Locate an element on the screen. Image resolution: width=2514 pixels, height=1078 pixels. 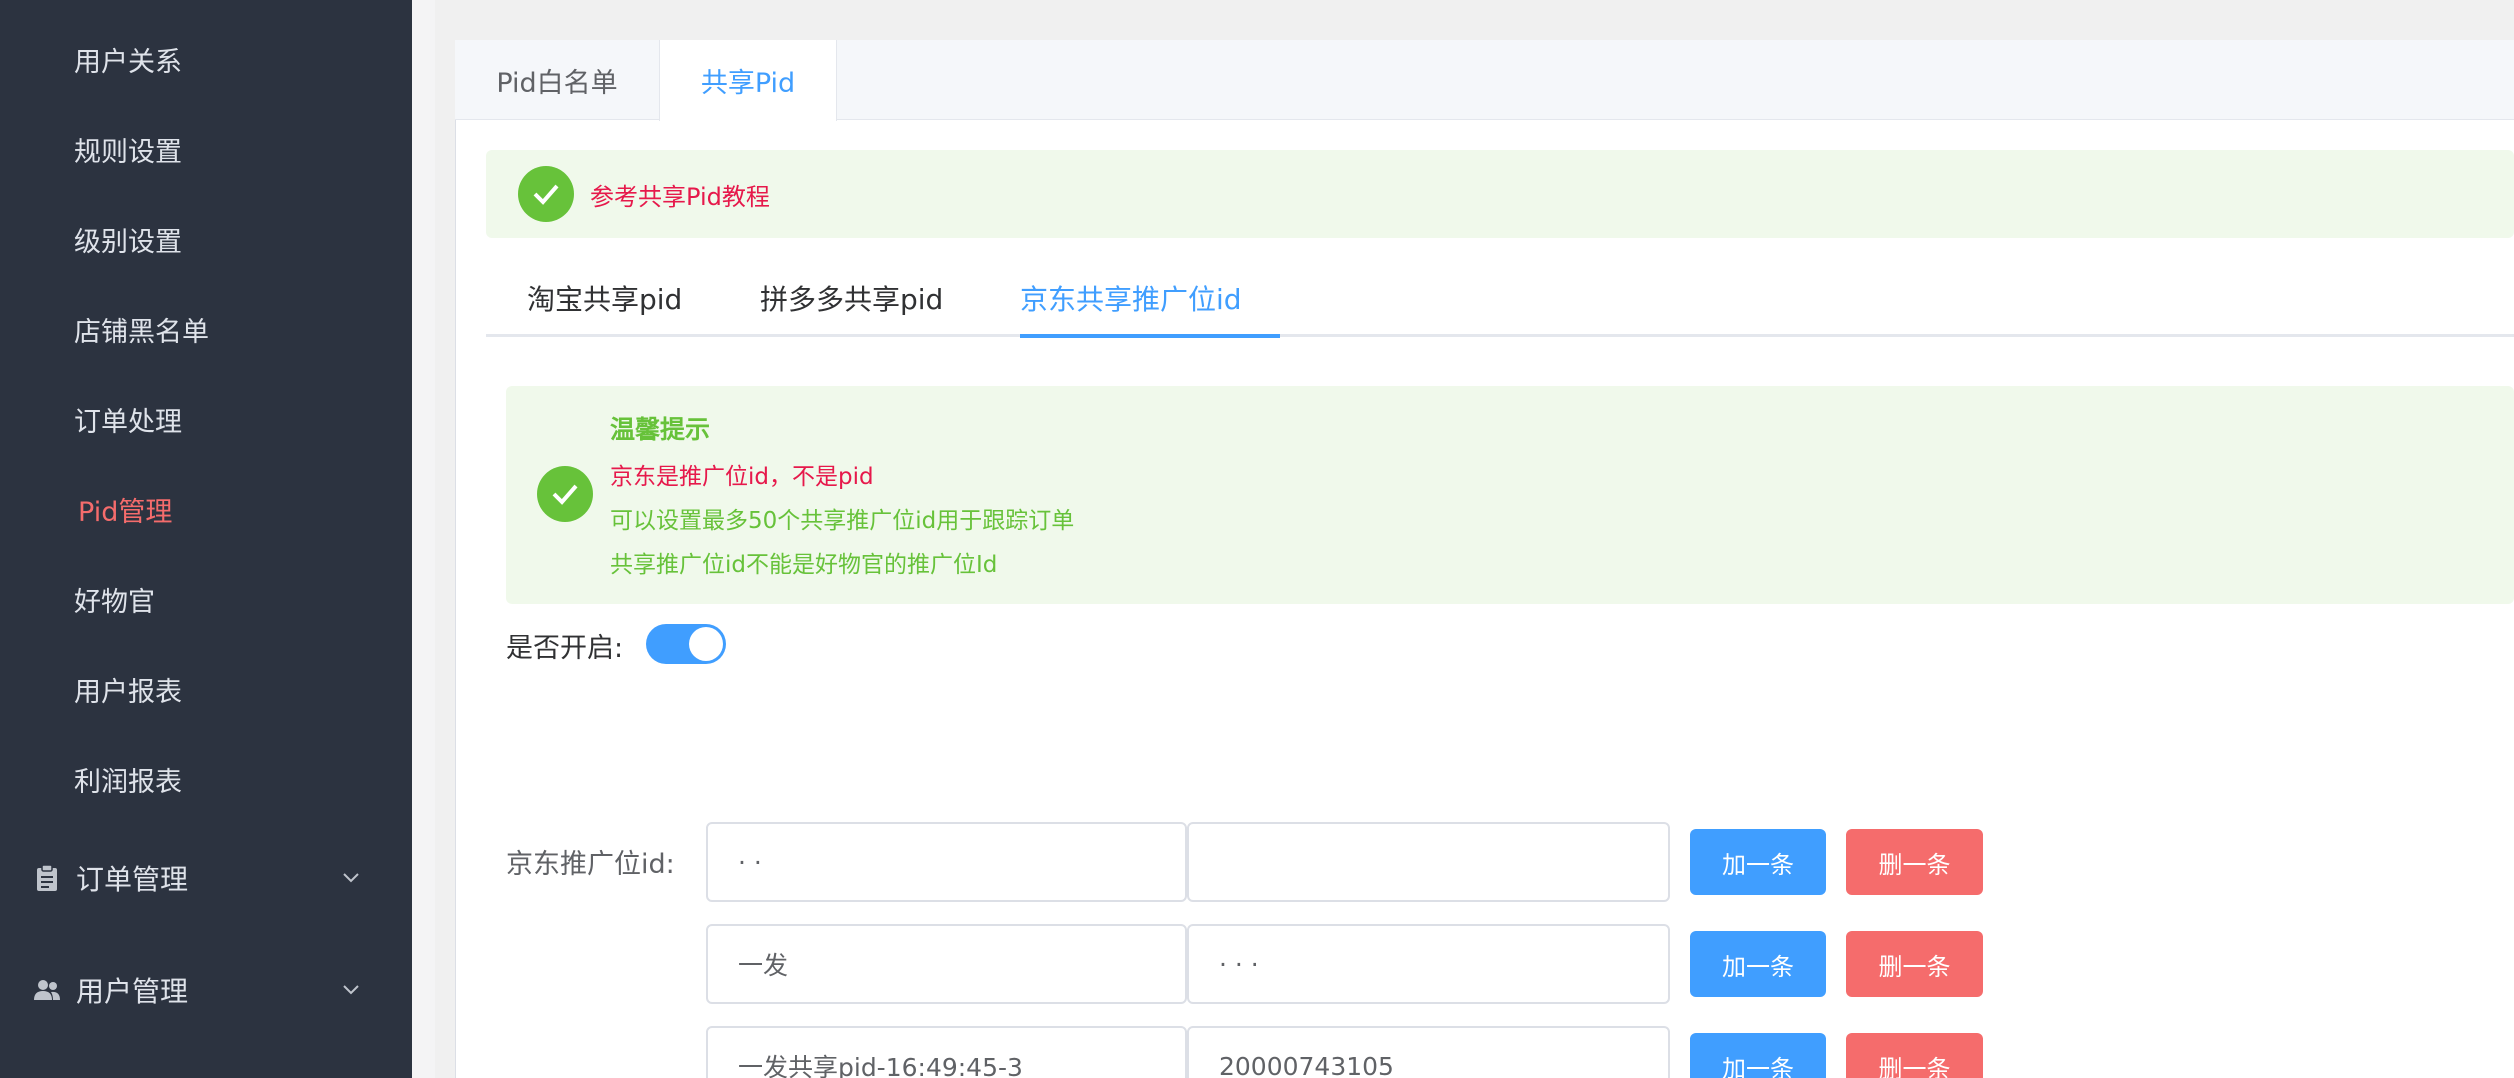
sidebar-item-rule-settings: 规则设置 is located at coordinates (128, 149).